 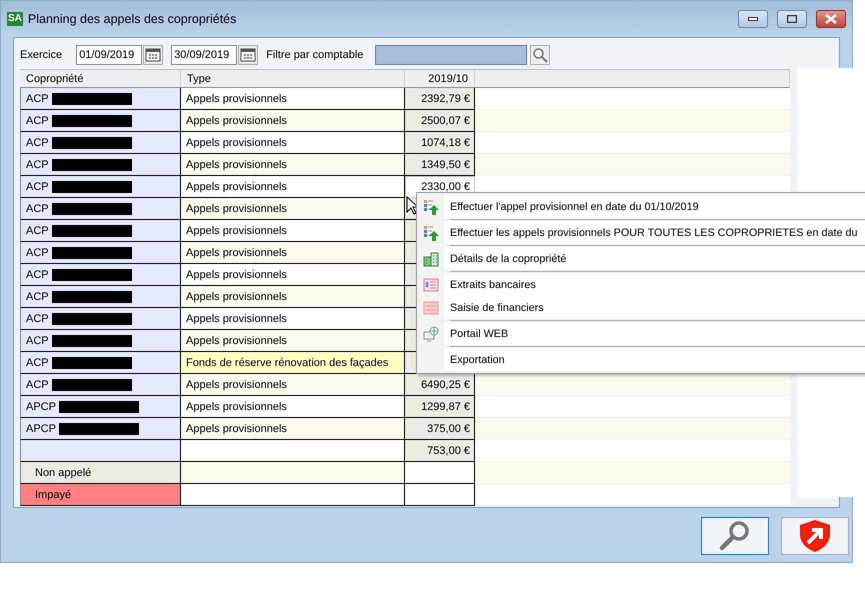 I want to click on menu-item: Saisie de financiers, so click(x=641, y=307).